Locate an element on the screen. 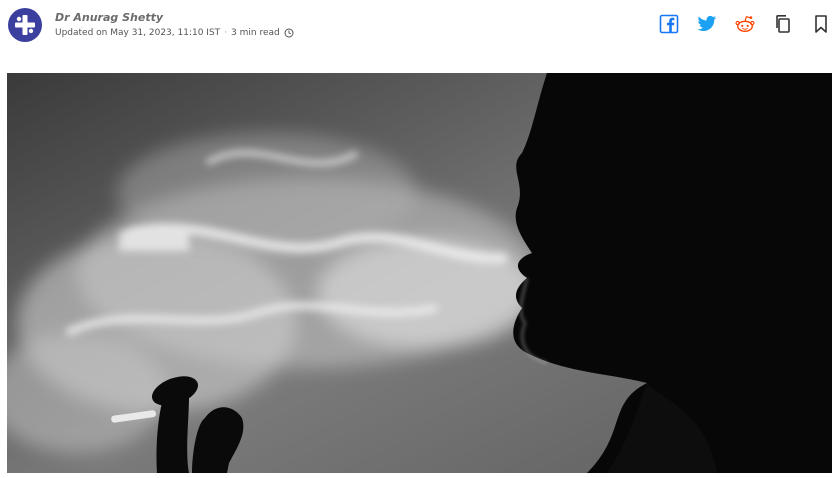 This screenshot has width=837, height=478. copy-link-button is located at coordinates (783, 24).